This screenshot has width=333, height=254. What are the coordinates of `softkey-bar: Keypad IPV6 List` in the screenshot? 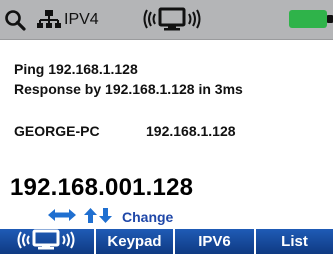 It's located at (166, 241).